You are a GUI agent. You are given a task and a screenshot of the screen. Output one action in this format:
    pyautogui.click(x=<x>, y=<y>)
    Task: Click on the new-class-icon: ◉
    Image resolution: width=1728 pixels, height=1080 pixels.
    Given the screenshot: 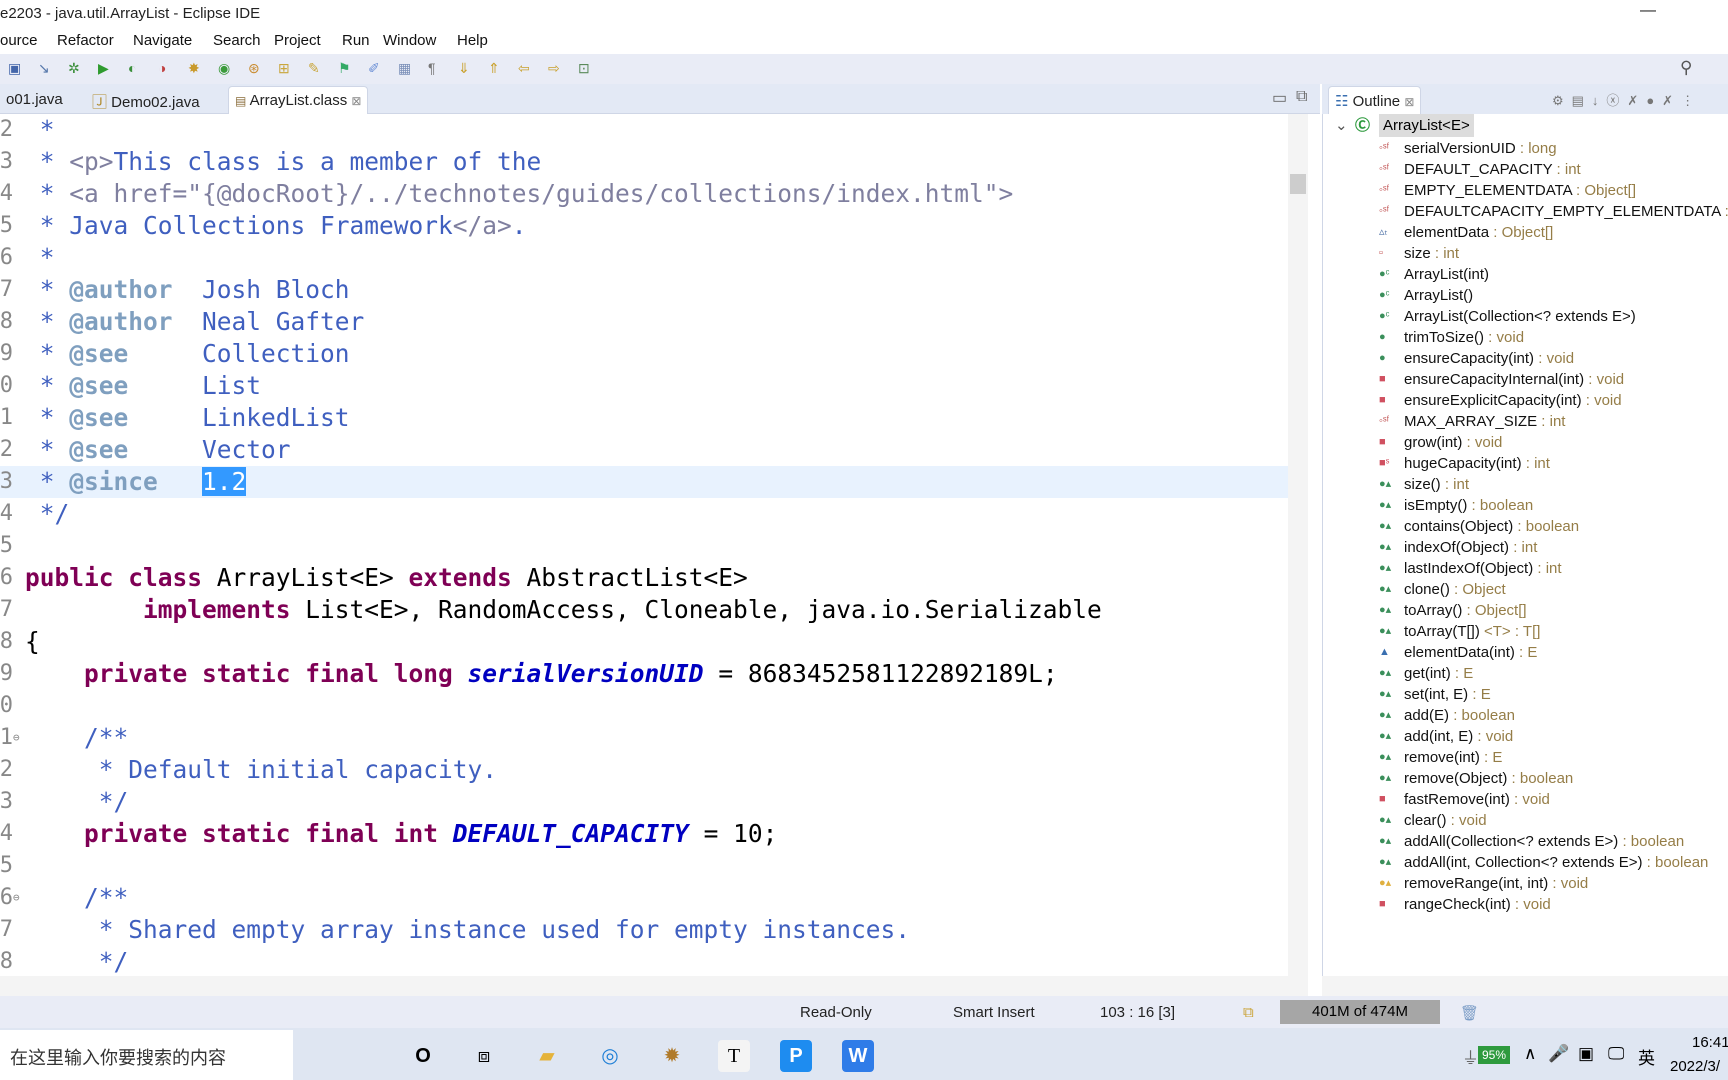 What is the action you would take?
    pyautogui.click(x=224, y=68)
    